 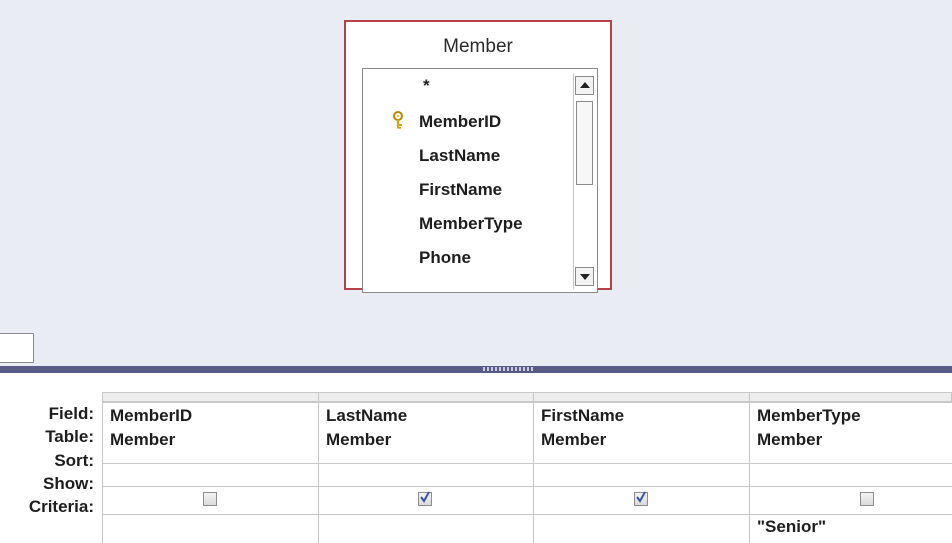 What do you see at coordinates (74, 460) in the screenshot?
I see `row-label-sort: Sort:` at bounding box center [74, 460].